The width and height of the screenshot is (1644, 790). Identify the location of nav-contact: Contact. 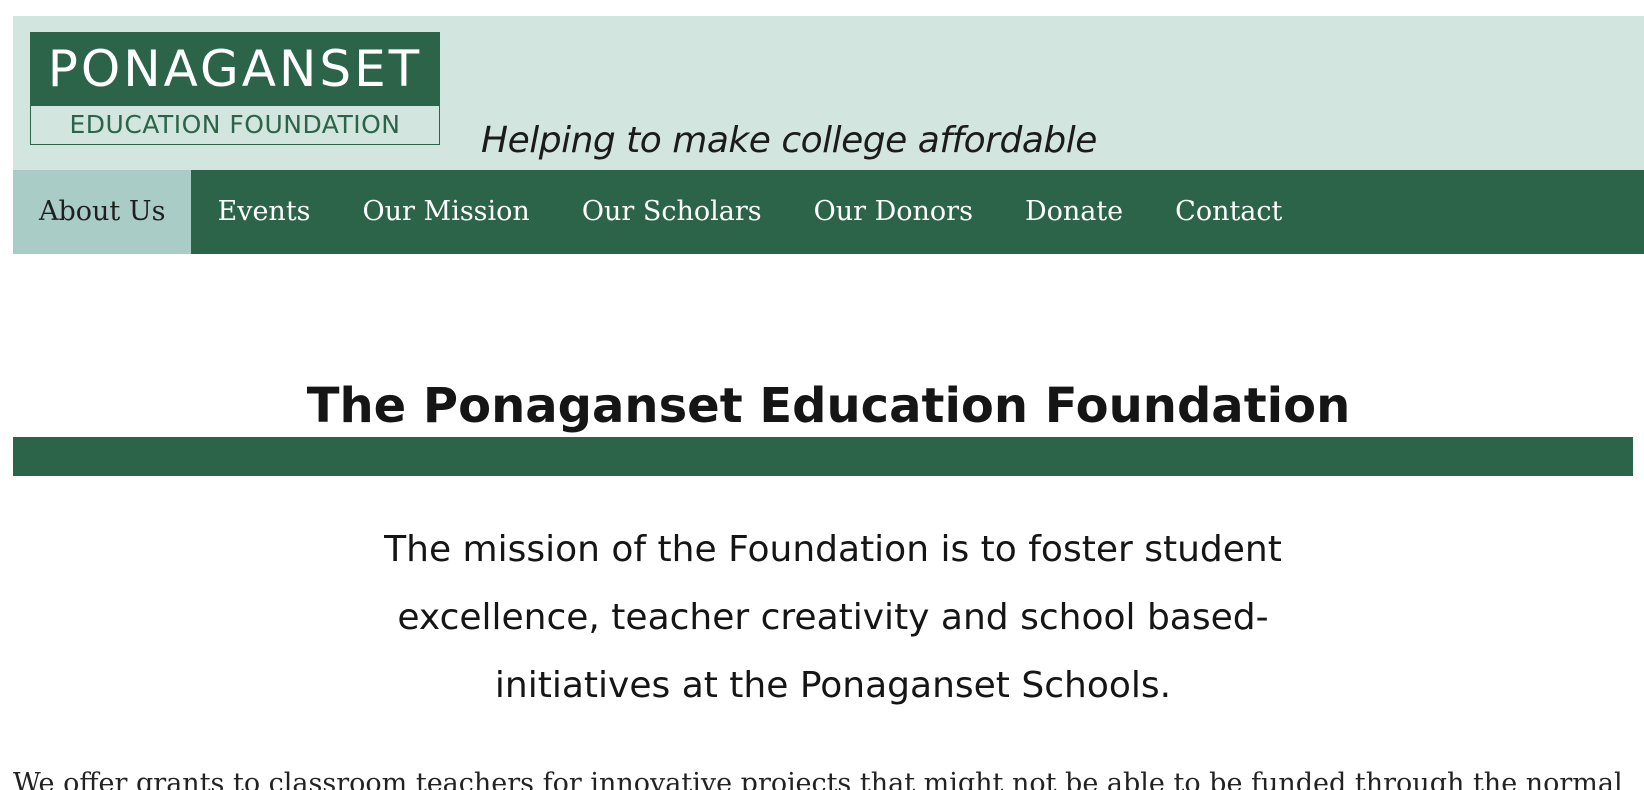
(1228, 212).